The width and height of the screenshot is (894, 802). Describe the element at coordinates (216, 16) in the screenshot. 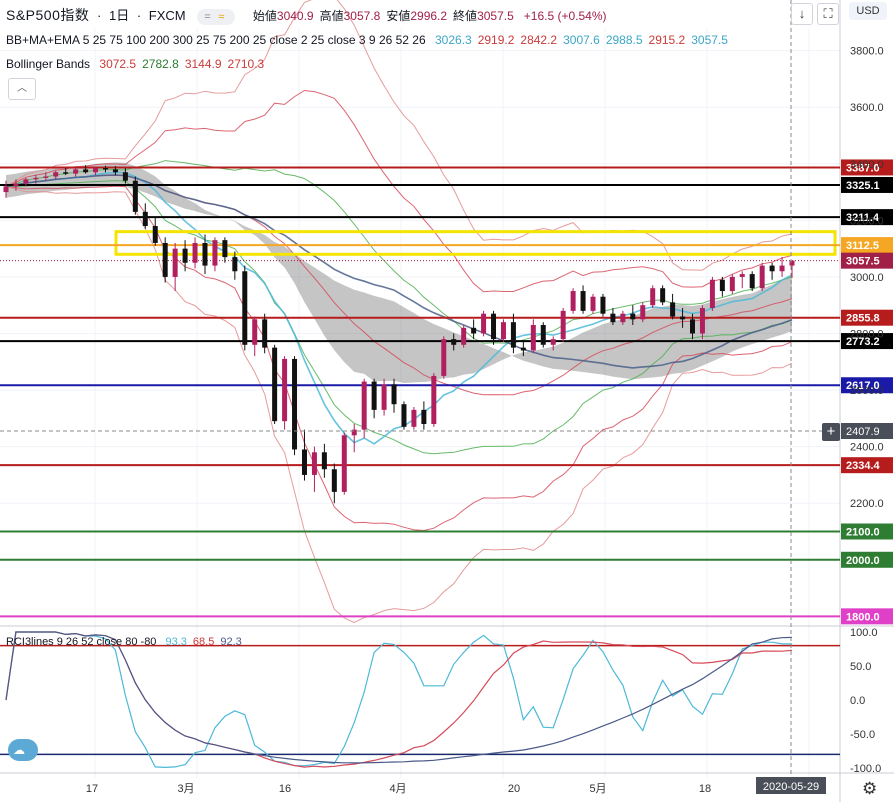

I see `status-badge: = ≈` at that location.